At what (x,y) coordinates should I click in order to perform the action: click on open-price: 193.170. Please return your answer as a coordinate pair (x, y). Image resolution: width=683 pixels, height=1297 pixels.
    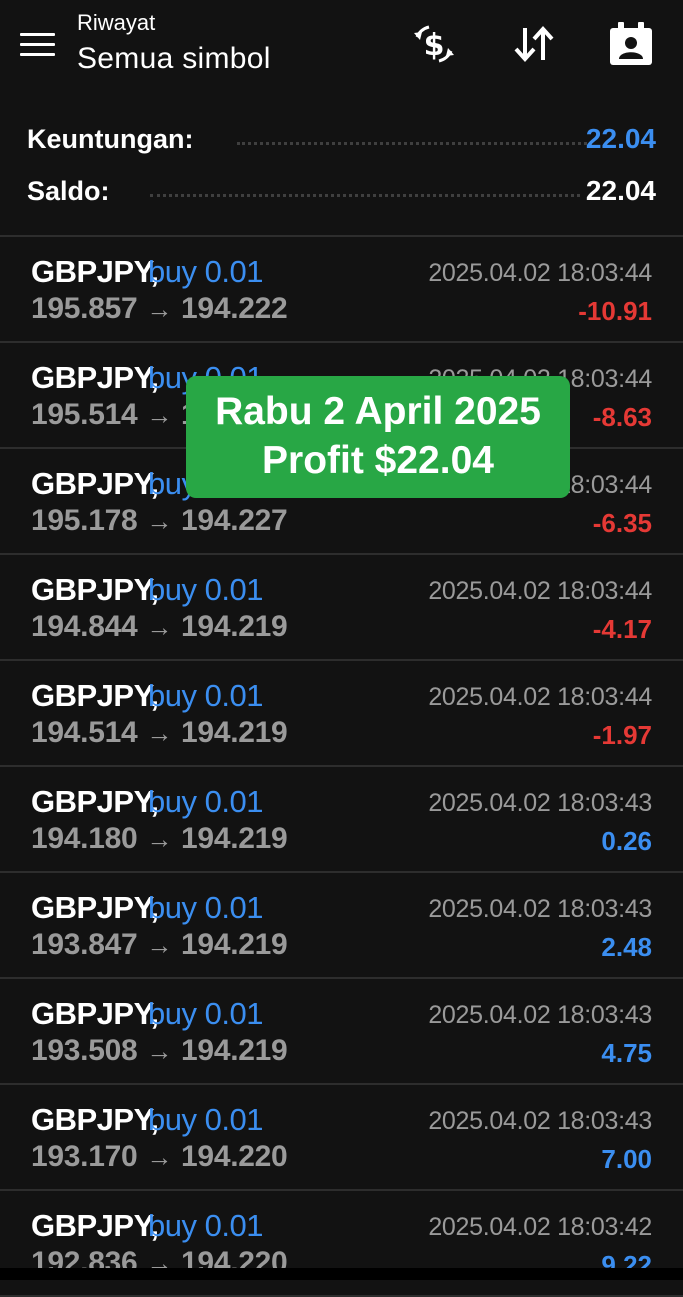
    Looking at the image, I should click on (84, 1156).